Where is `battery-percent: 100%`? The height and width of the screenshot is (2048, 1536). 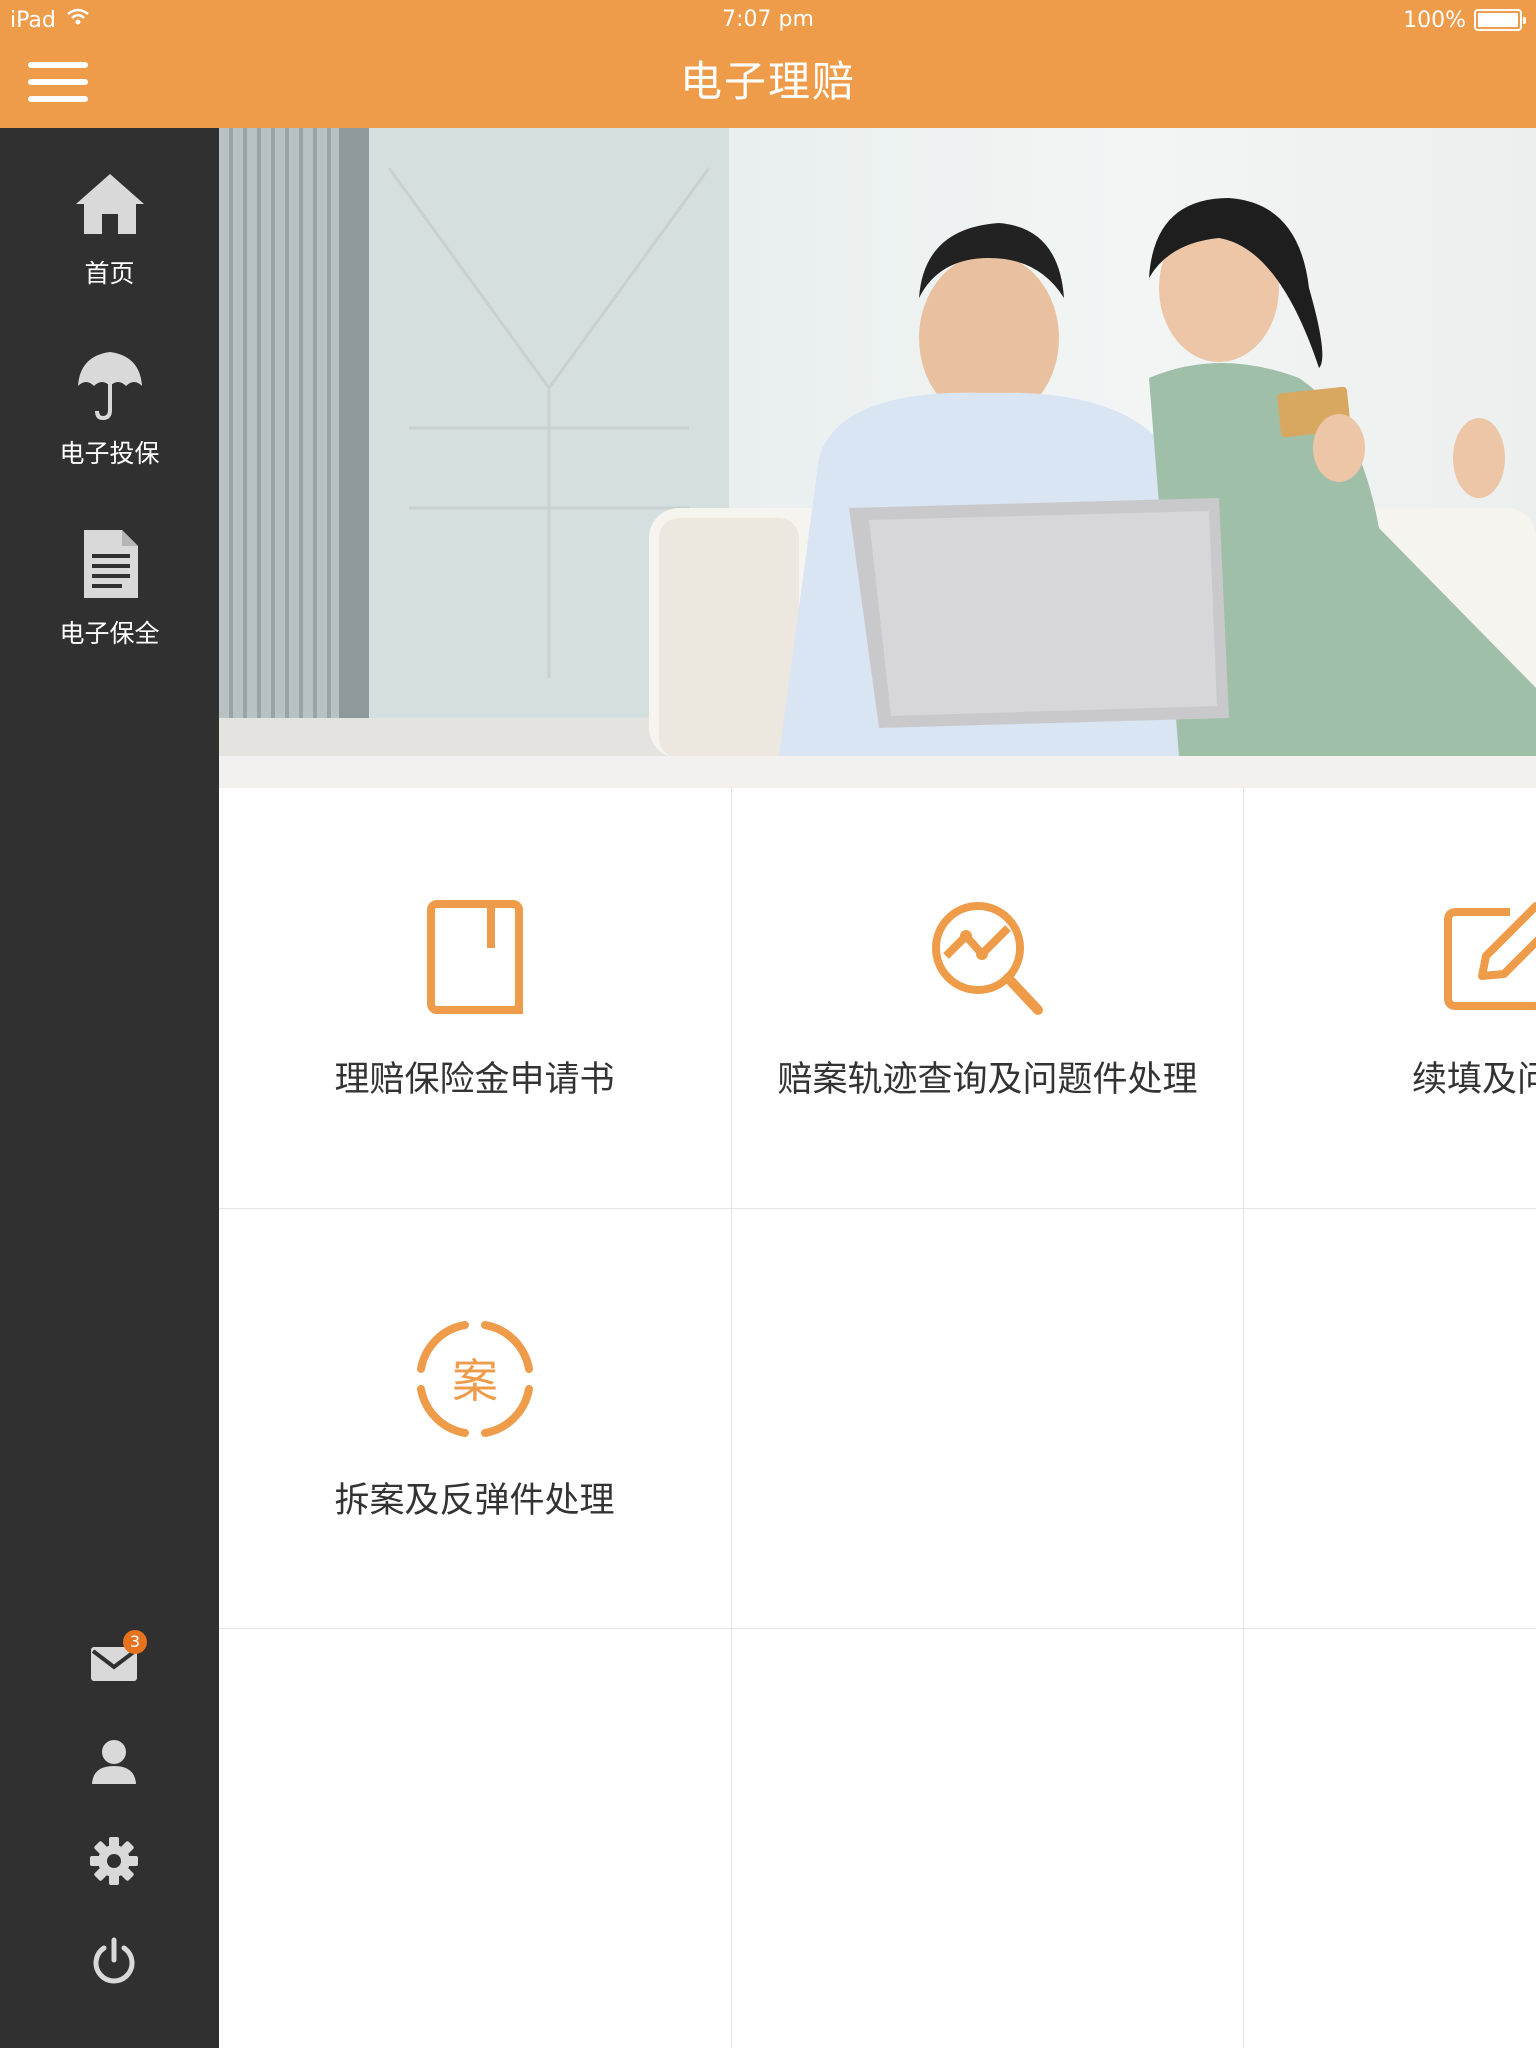 battery-percent: 100% is located at coordinates (1434, 20).